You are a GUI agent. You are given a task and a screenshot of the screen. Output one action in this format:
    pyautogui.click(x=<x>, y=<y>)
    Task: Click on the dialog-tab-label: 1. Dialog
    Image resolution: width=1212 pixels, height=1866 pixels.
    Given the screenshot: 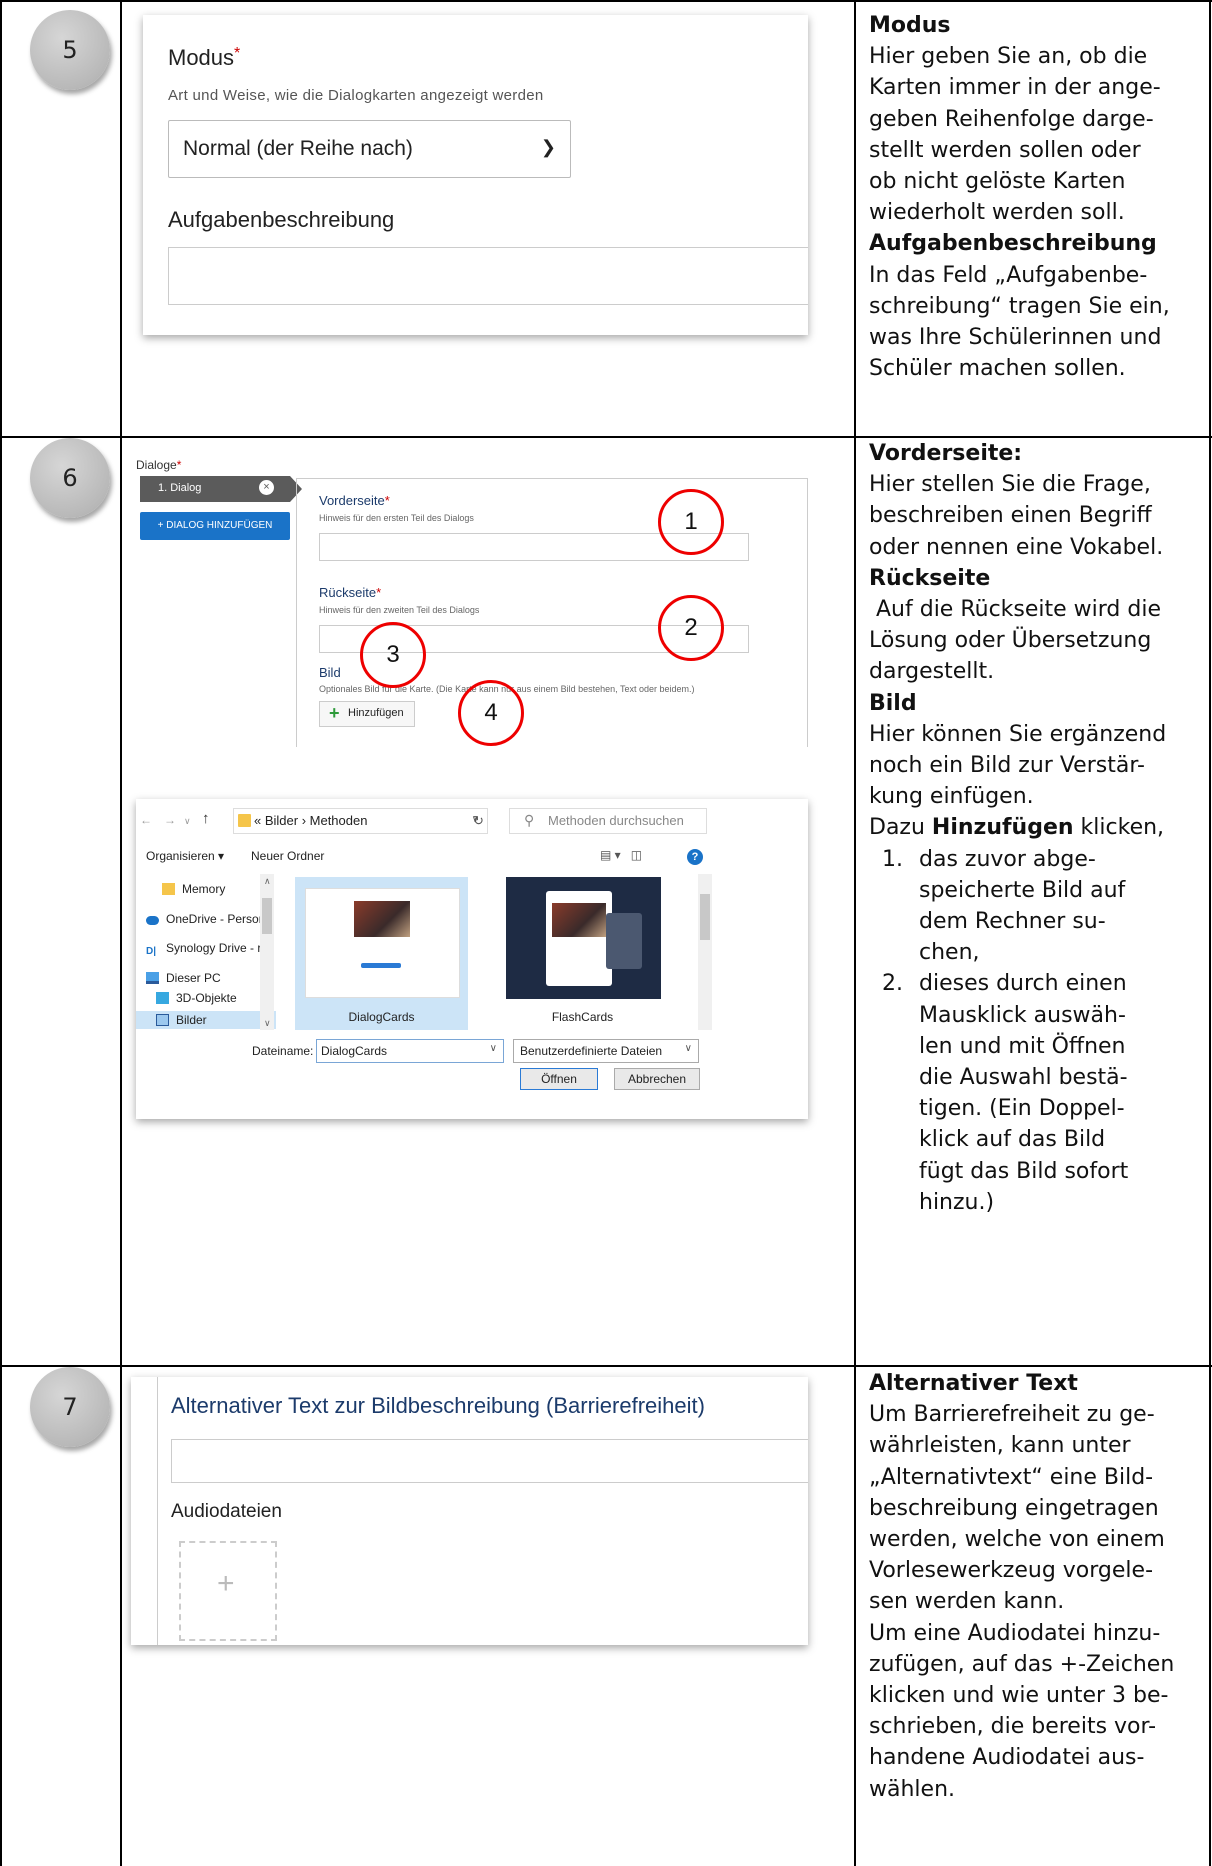 What is the action you would take?
    pyautogui.click(x=180, y=488)
    